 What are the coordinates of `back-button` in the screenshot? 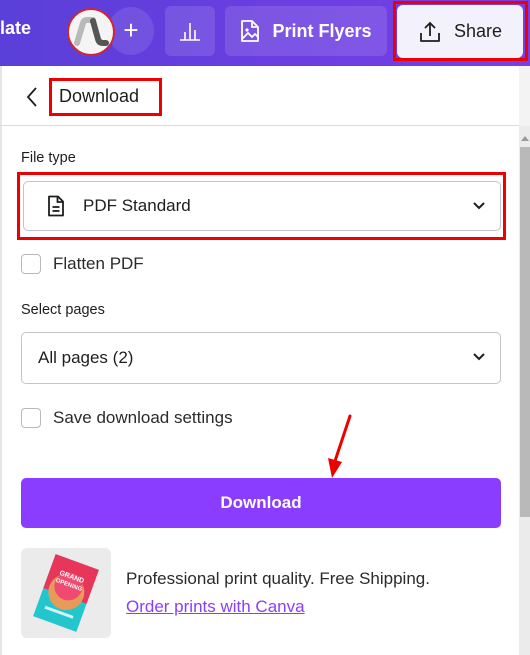 It's located at (32, 97).